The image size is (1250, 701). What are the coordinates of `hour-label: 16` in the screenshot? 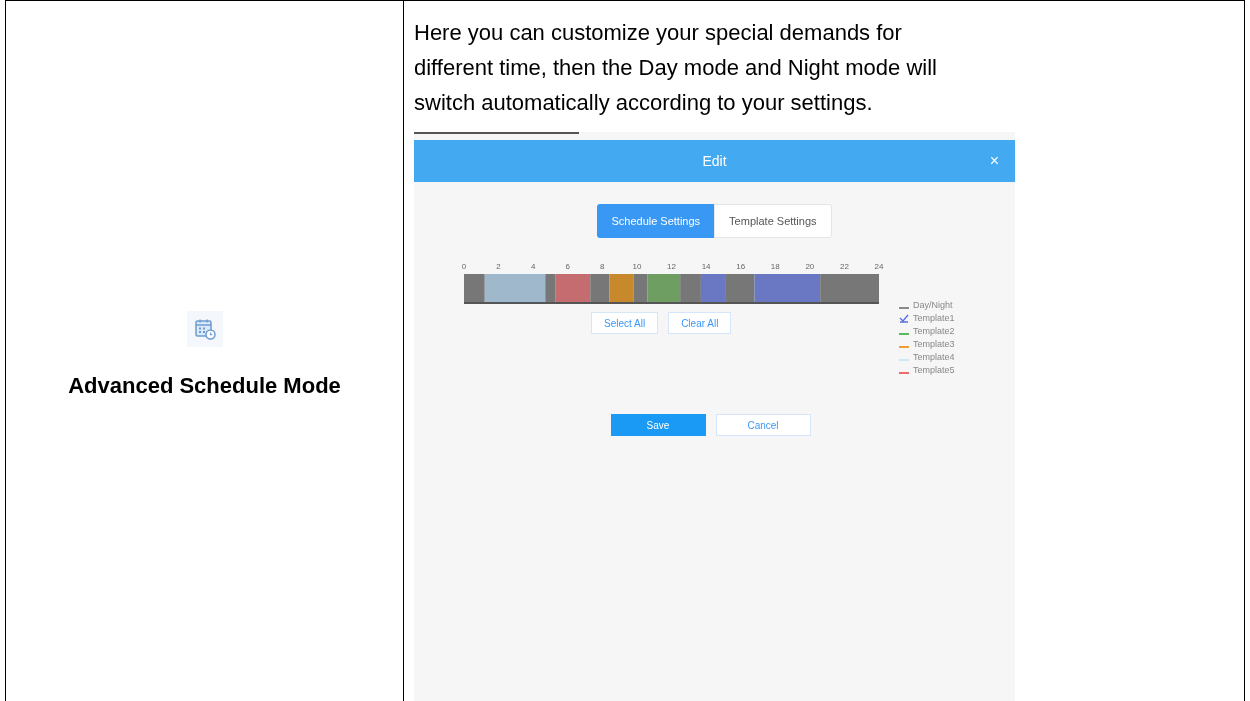 It's located at (741, 266).